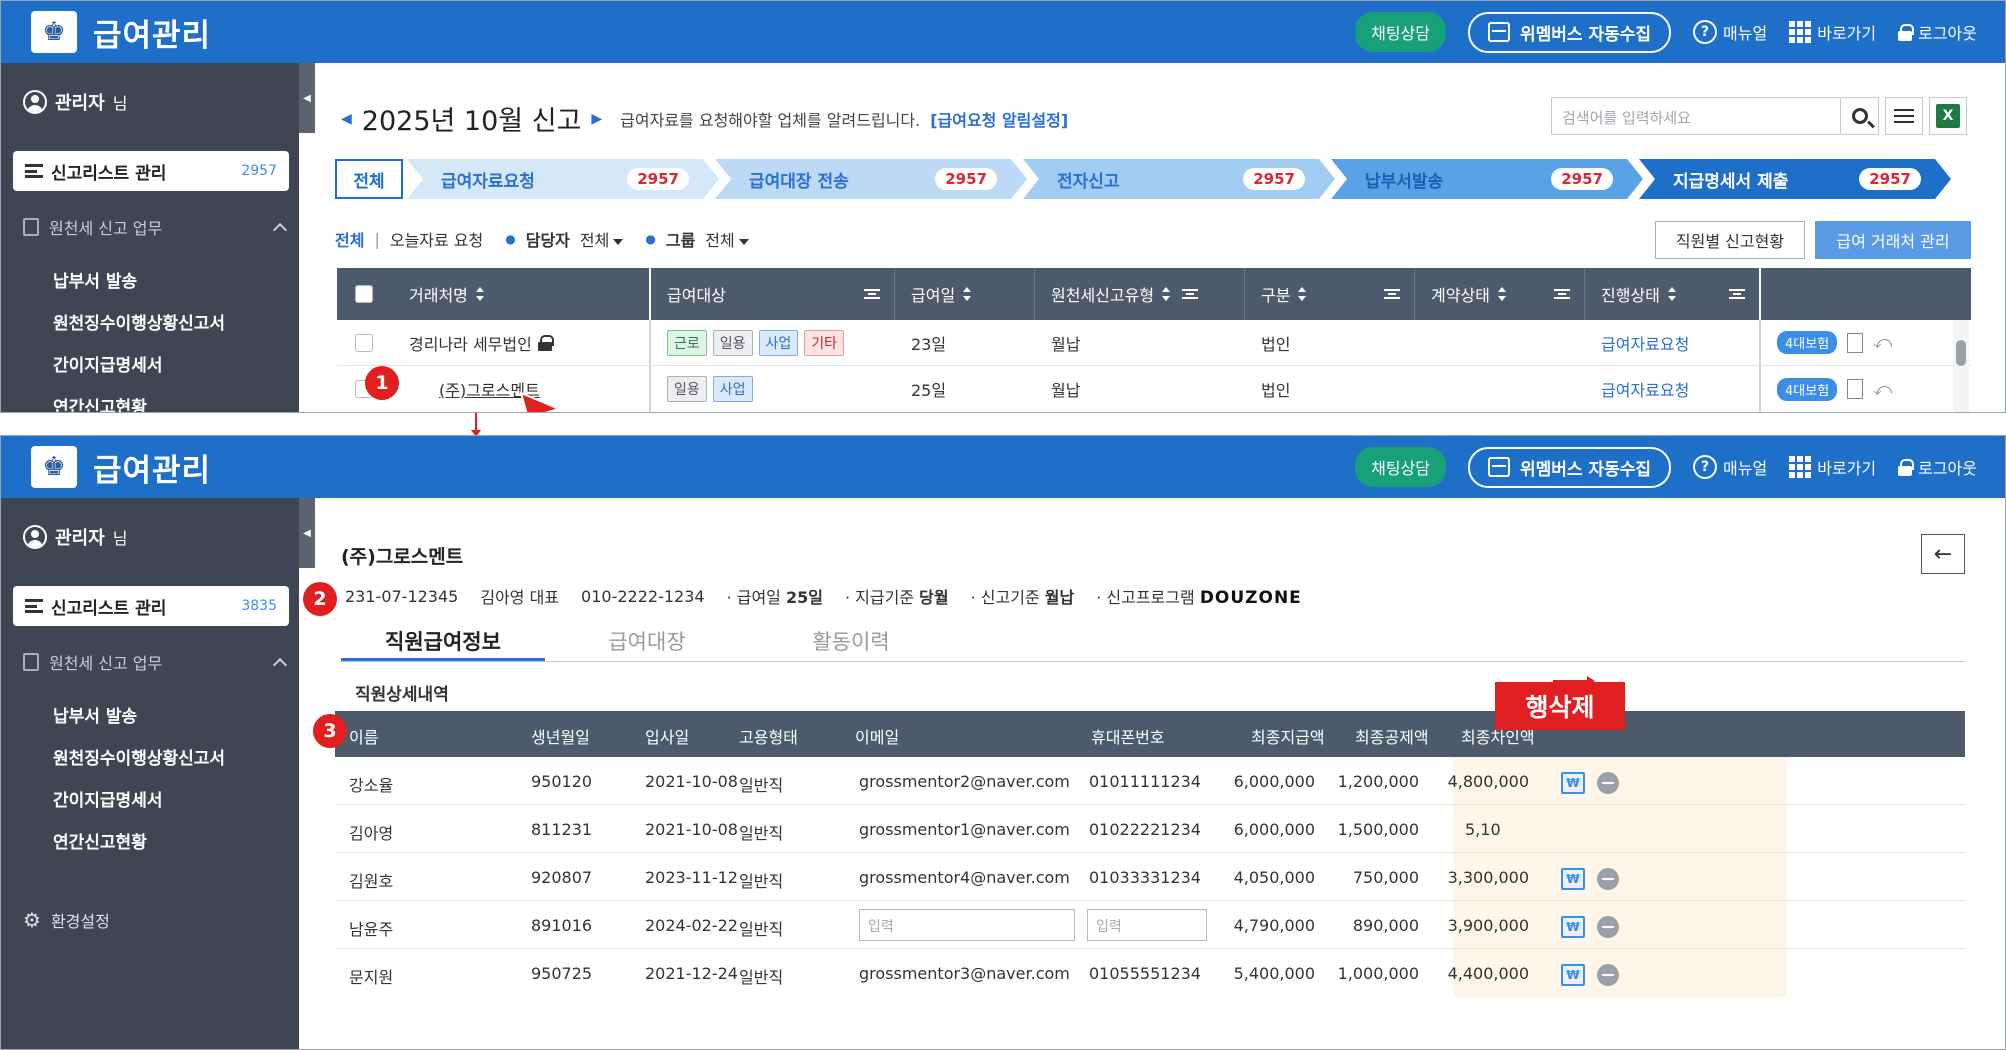 Image resolution: width=2006 pixels, height=1050 pixels. What do you see at coordinates (964, 781) in the screenshot?
I see `emp-email: grossmentor2@naver.com` at bounding box center [964, 781].